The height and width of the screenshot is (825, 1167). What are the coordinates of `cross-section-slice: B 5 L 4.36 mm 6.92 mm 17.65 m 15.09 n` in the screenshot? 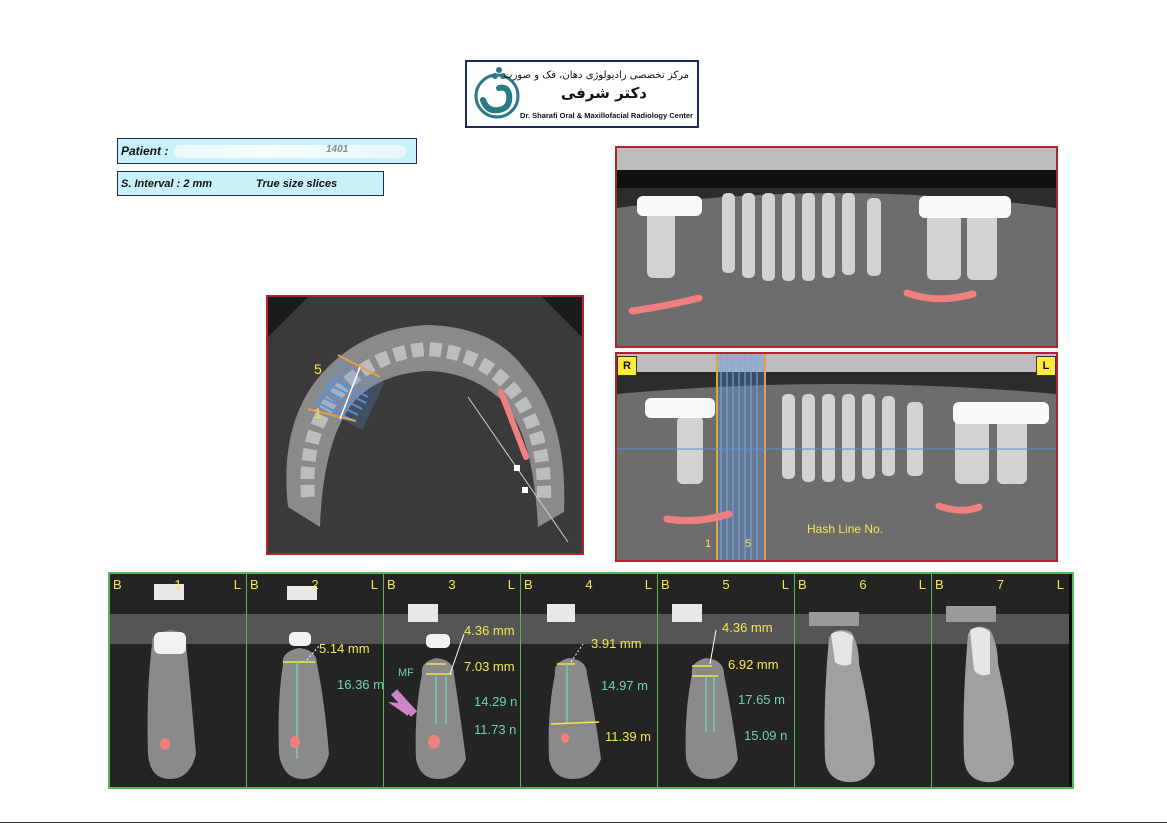 It's located at (726, 680).